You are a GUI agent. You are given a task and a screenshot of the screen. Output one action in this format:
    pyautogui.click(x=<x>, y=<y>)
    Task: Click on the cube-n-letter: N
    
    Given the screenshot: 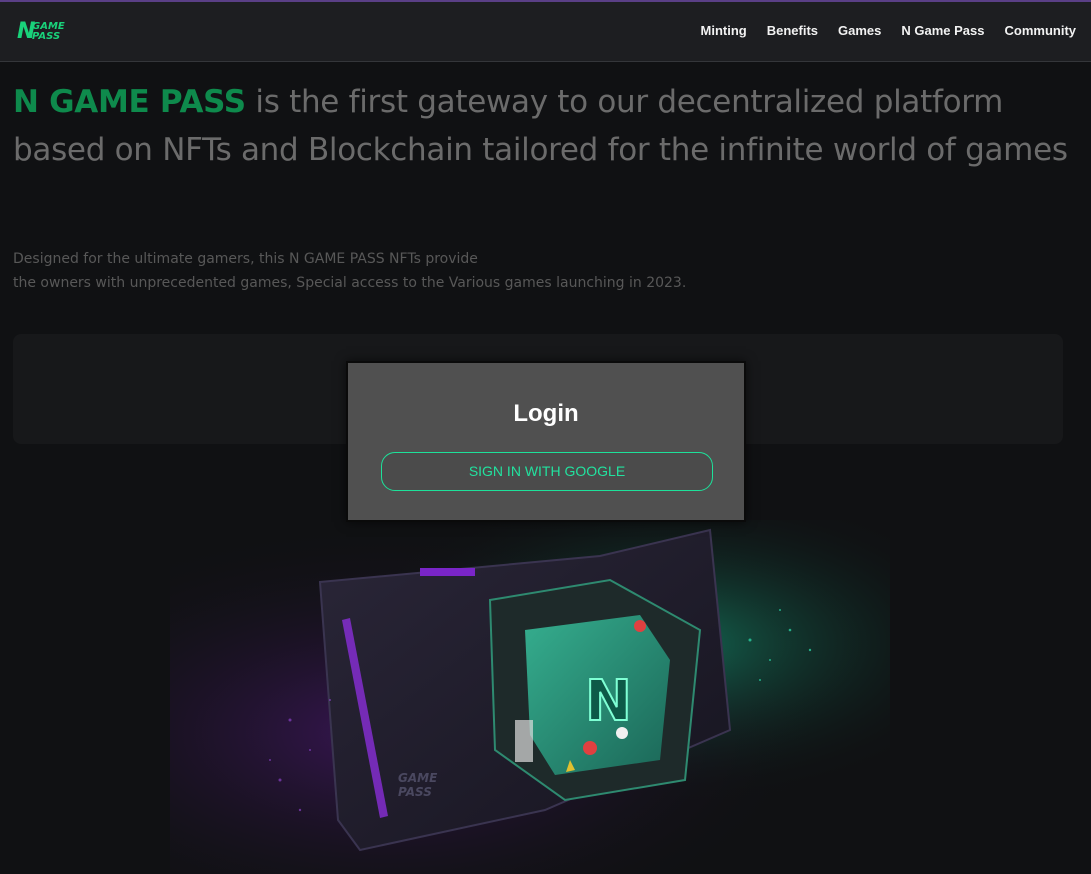 What is the action you would take?
    pyautogui.click(x=608, y=701)
    